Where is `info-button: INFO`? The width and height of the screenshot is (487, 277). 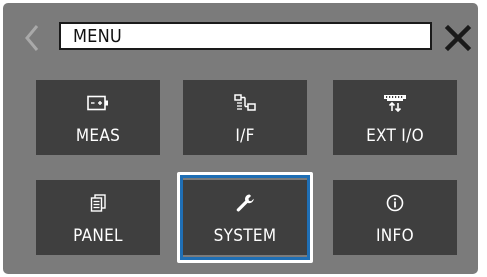 info-button: INFO is located at coordinates (395, 217).